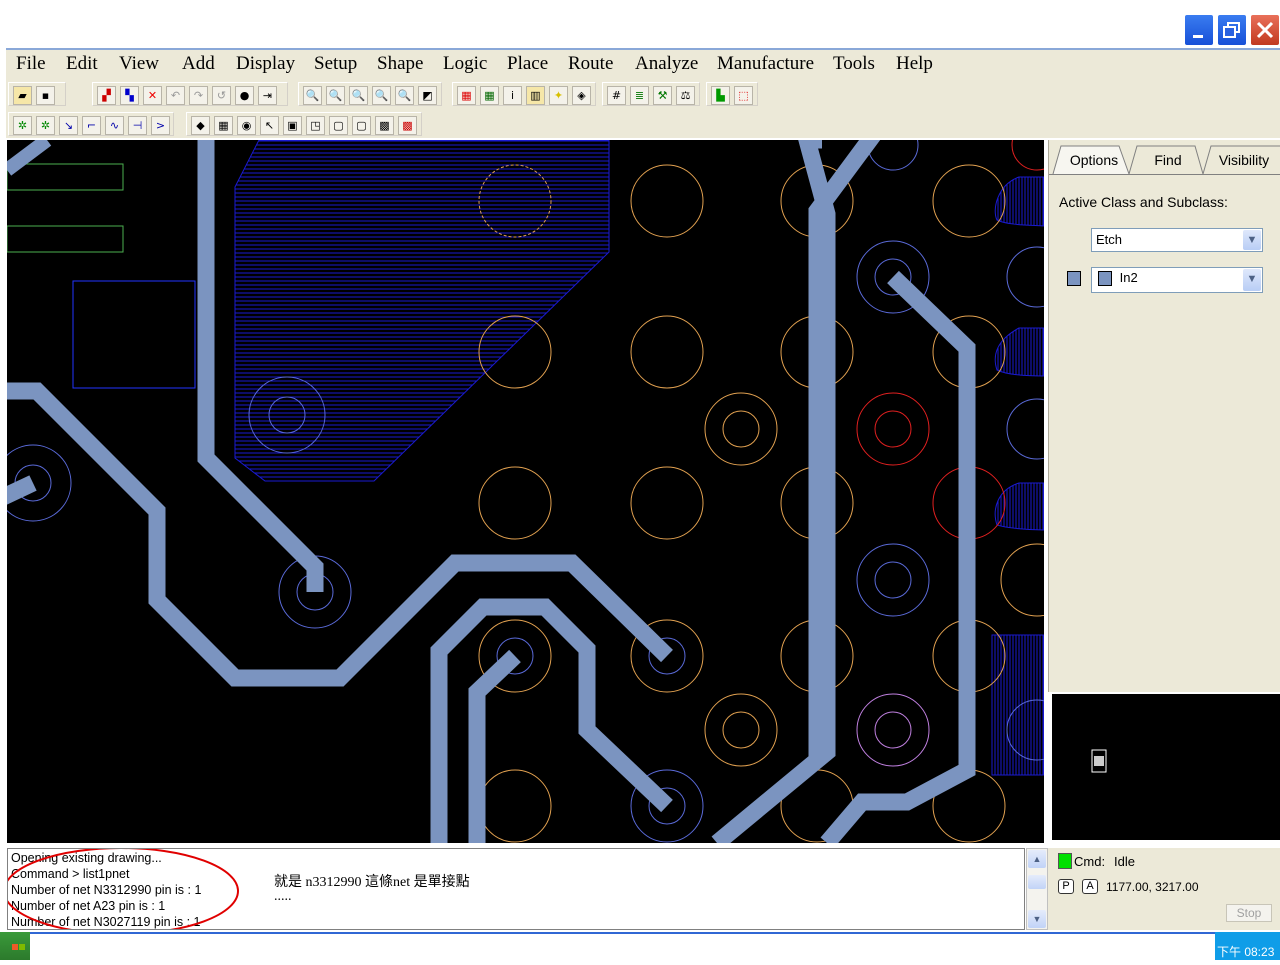 The image size is (1280, 965). Describe the element at coordinates (407, 125) in the screenshot. I see `drc-icon: ▩` at that location.